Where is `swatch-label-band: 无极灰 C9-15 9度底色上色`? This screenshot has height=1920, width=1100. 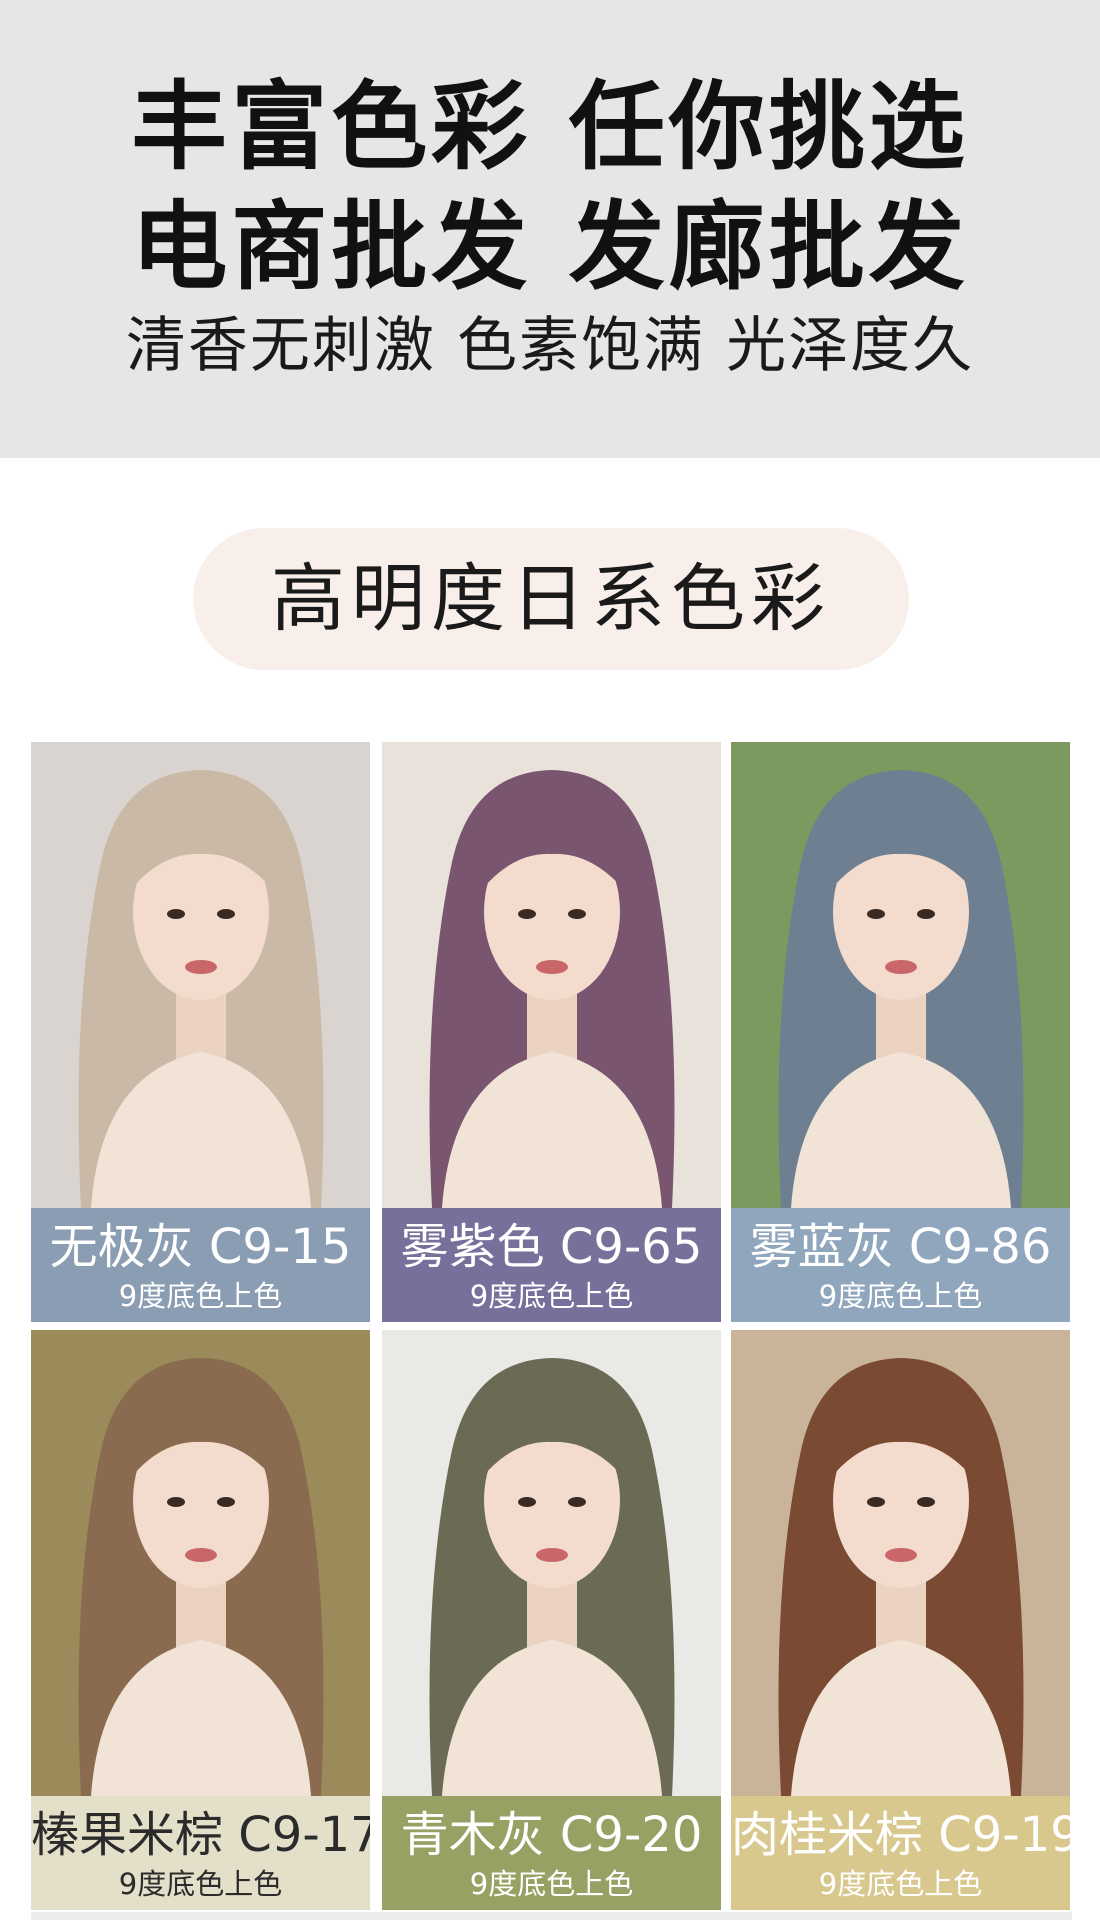
swatch-label-band: 无极灰 C9-15 9度底色上色 is located at coordinates (200, 1265).